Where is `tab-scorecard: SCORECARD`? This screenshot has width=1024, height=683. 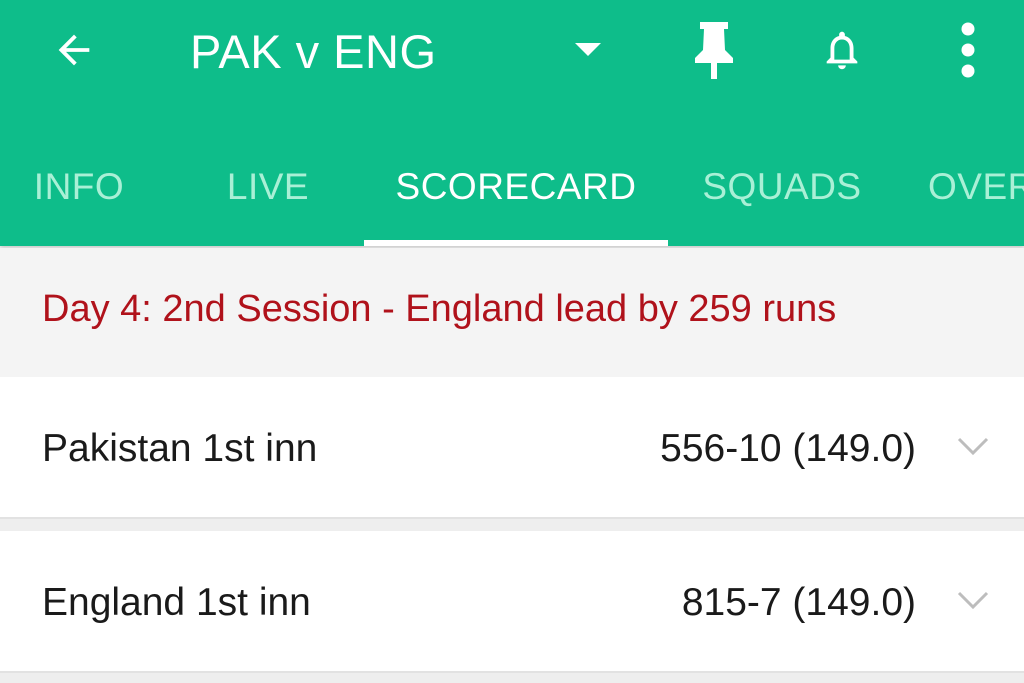 tab-scorecard: SCORECARD is located at coordinates (516, 192).